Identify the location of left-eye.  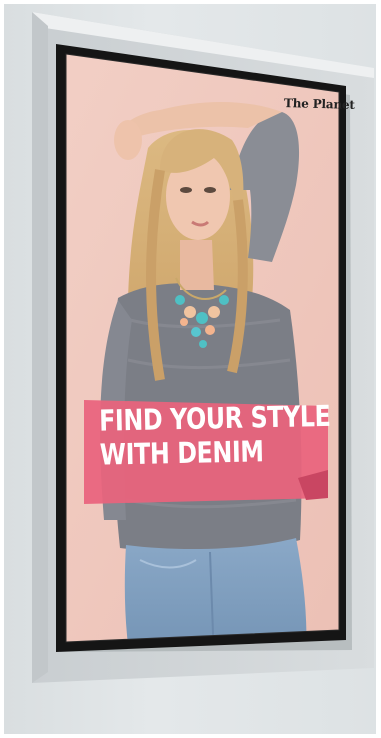
(186, 190).